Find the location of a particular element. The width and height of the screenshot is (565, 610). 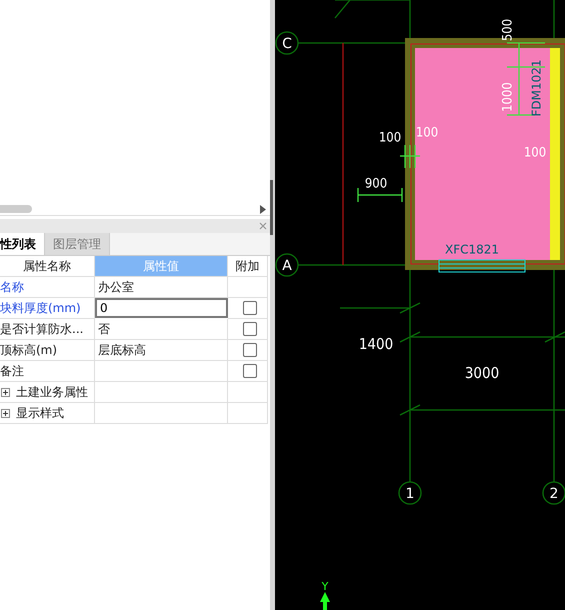

column-header: 附加 is located at coordinates (248, 266).